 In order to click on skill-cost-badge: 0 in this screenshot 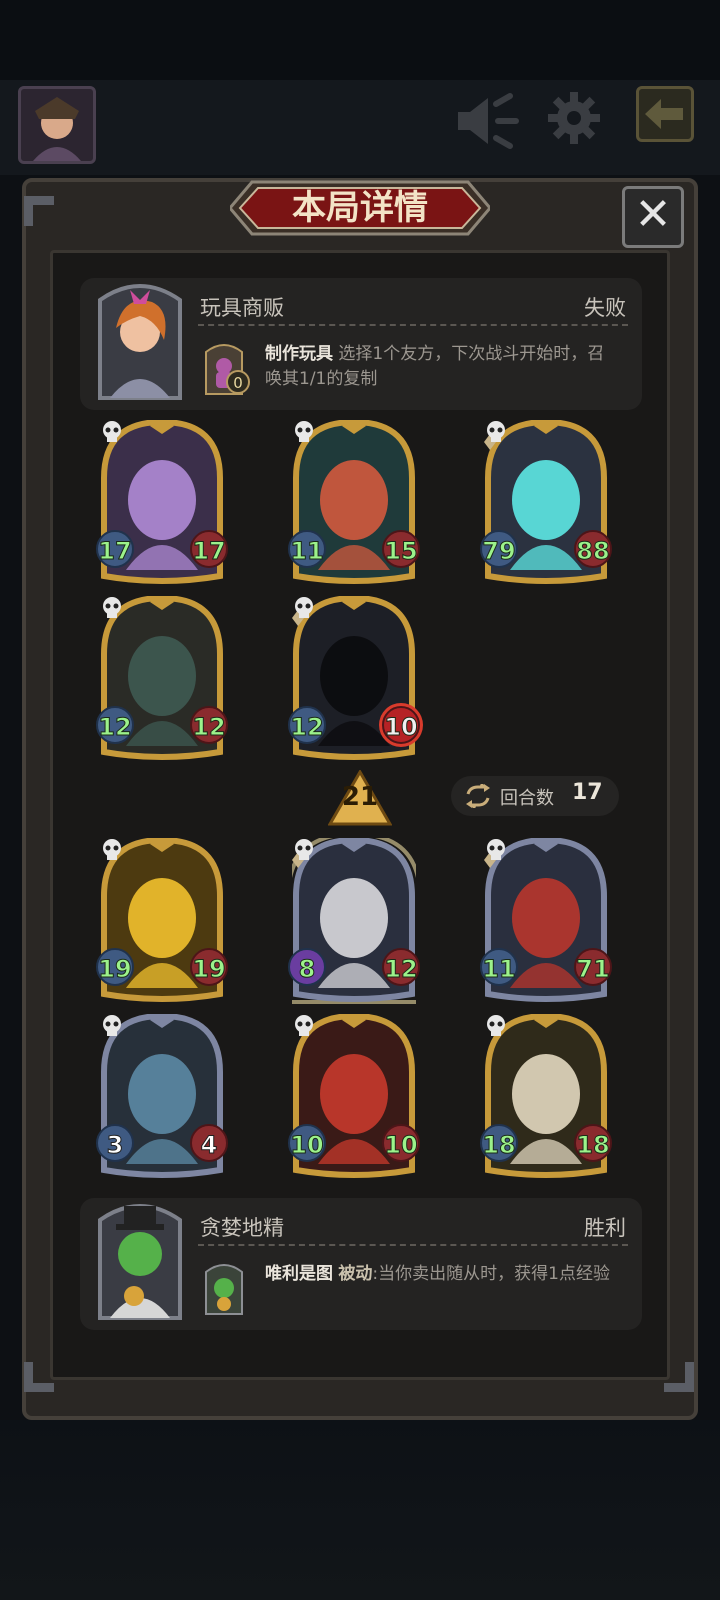, I will do `click(238, 382)`.